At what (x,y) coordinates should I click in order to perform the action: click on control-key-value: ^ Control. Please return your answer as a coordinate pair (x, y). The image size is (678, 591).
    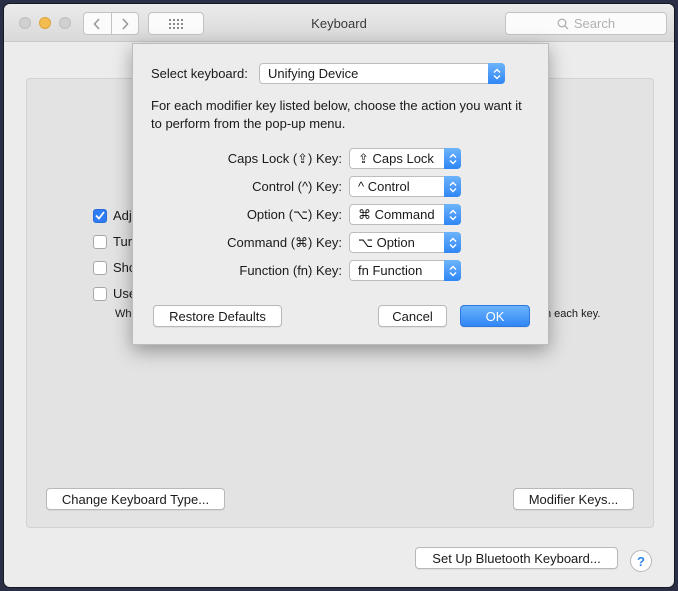
    Looking at the image, I should click on (384, 186).